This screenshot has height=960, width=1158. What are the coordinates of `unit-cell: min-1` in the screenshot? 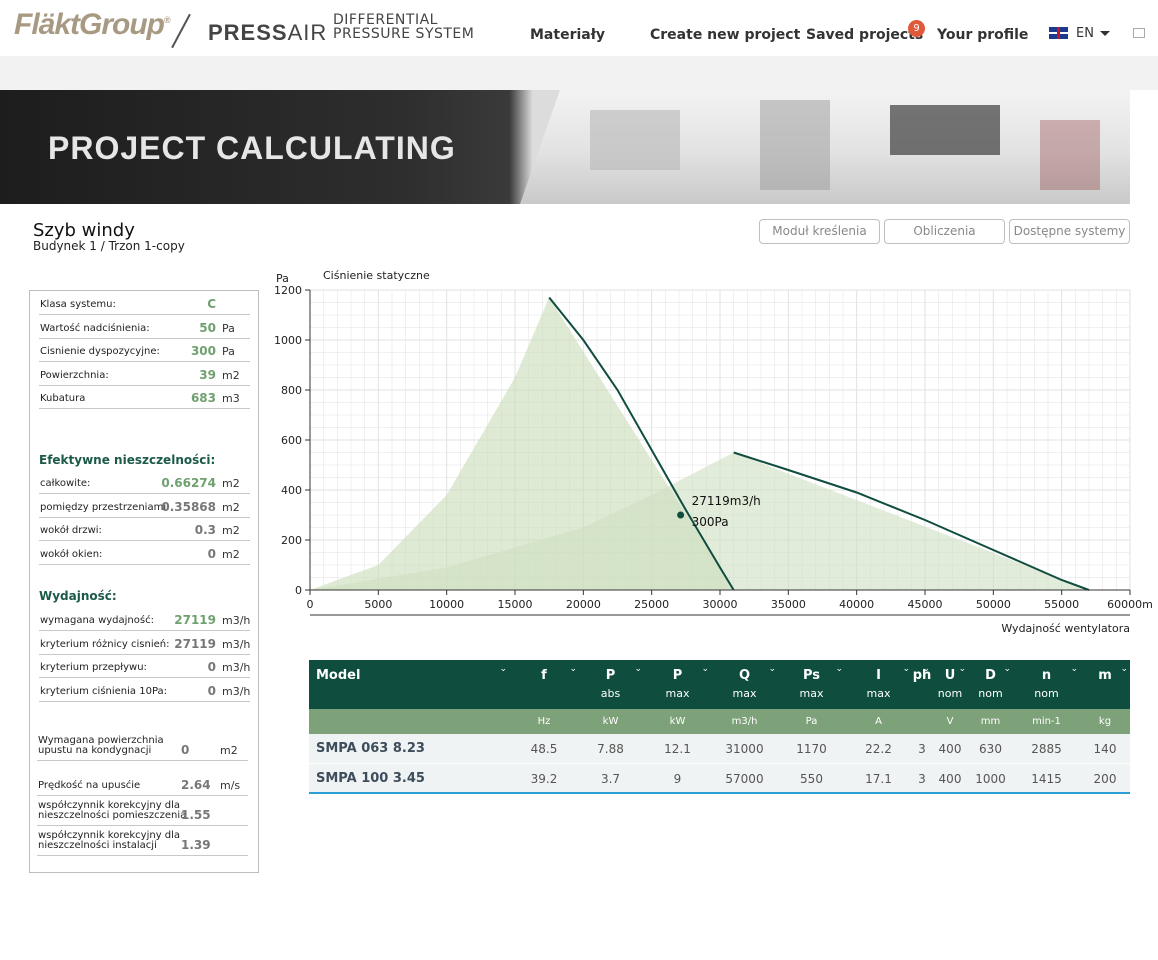 It's located at (1046, 721).